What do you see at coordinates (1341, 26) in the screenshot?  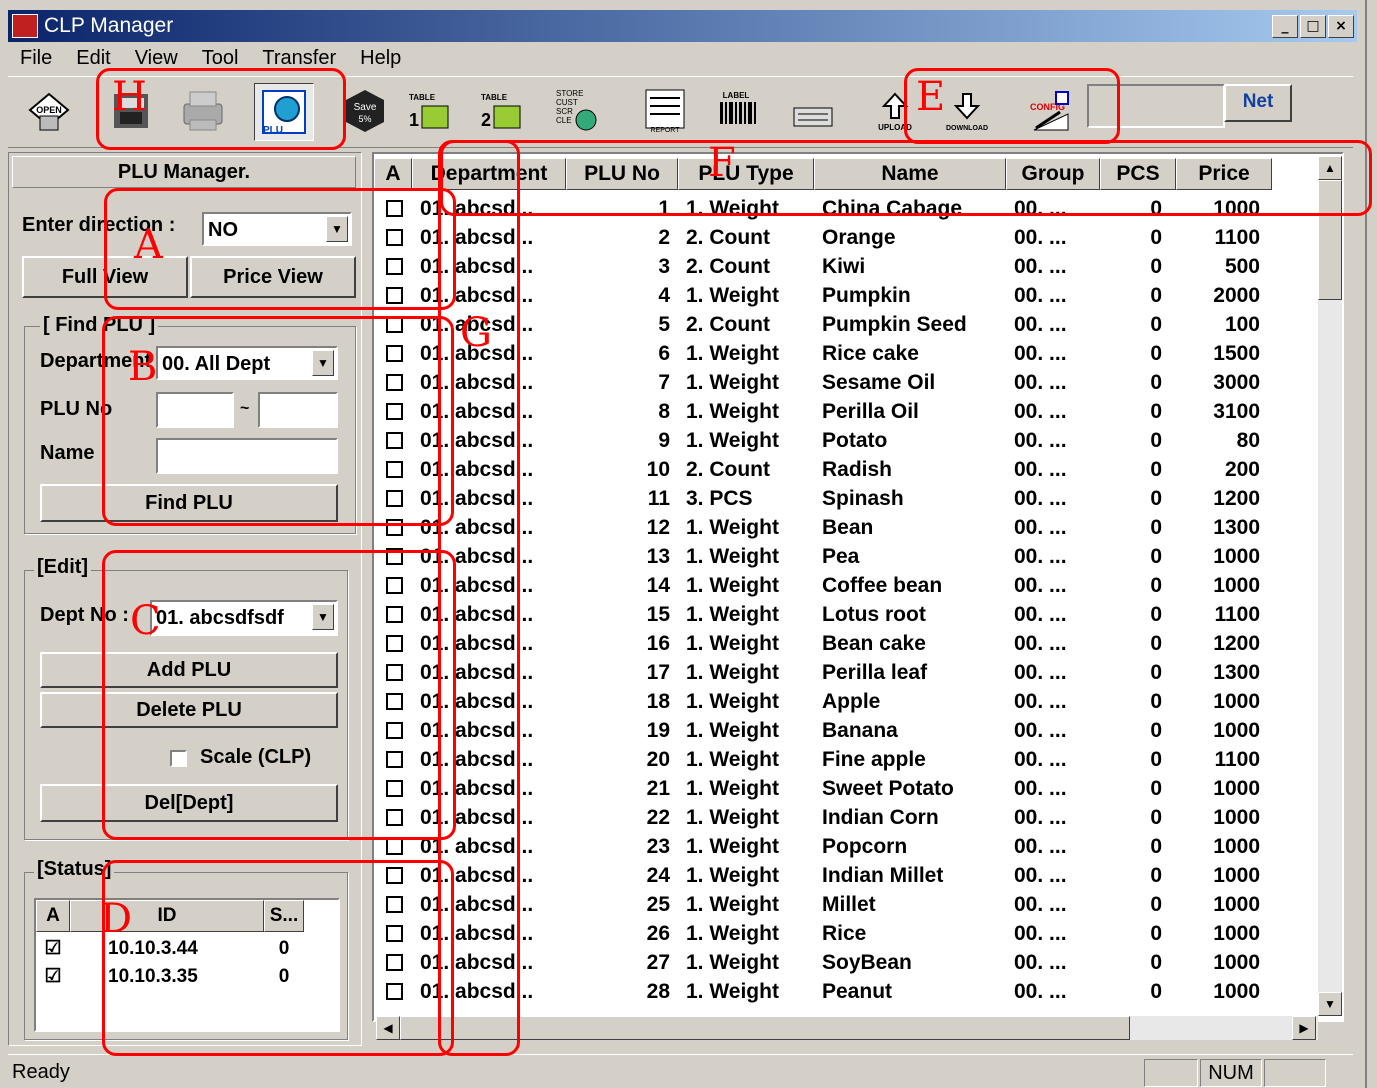 I see `close-button: ×` at bounding box center [1341, 26].